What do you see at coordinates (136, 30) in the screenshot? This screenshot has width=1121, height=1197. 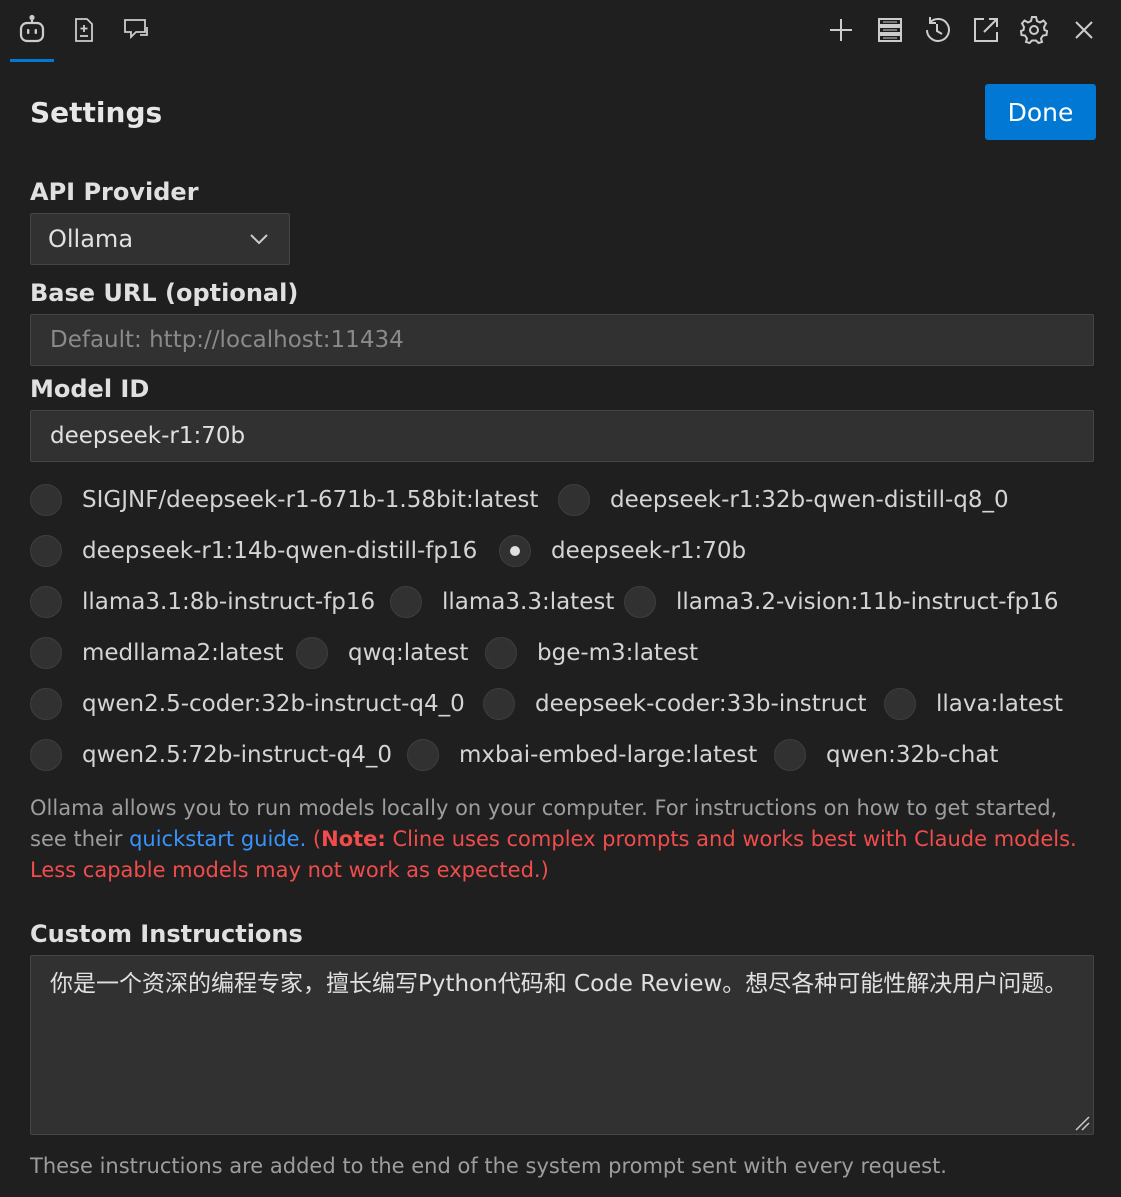 I see `chat-icon` at bounding box center [136, 30].